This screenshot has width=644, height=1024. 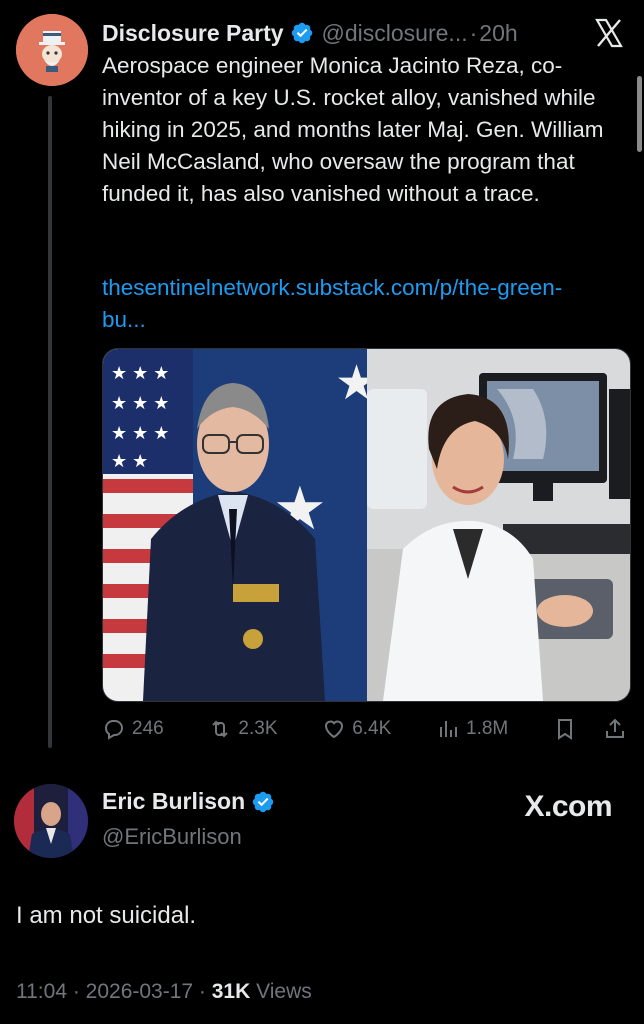 I want to click on repost-count: 2.3K, so click(x=258, y=728).